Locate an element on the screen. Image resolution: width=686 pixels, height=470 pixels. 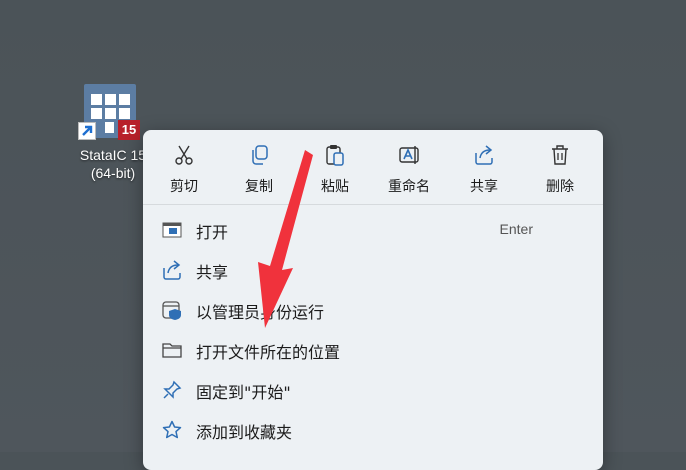
copy-button: 复制 is located at coordinates (259, 168).